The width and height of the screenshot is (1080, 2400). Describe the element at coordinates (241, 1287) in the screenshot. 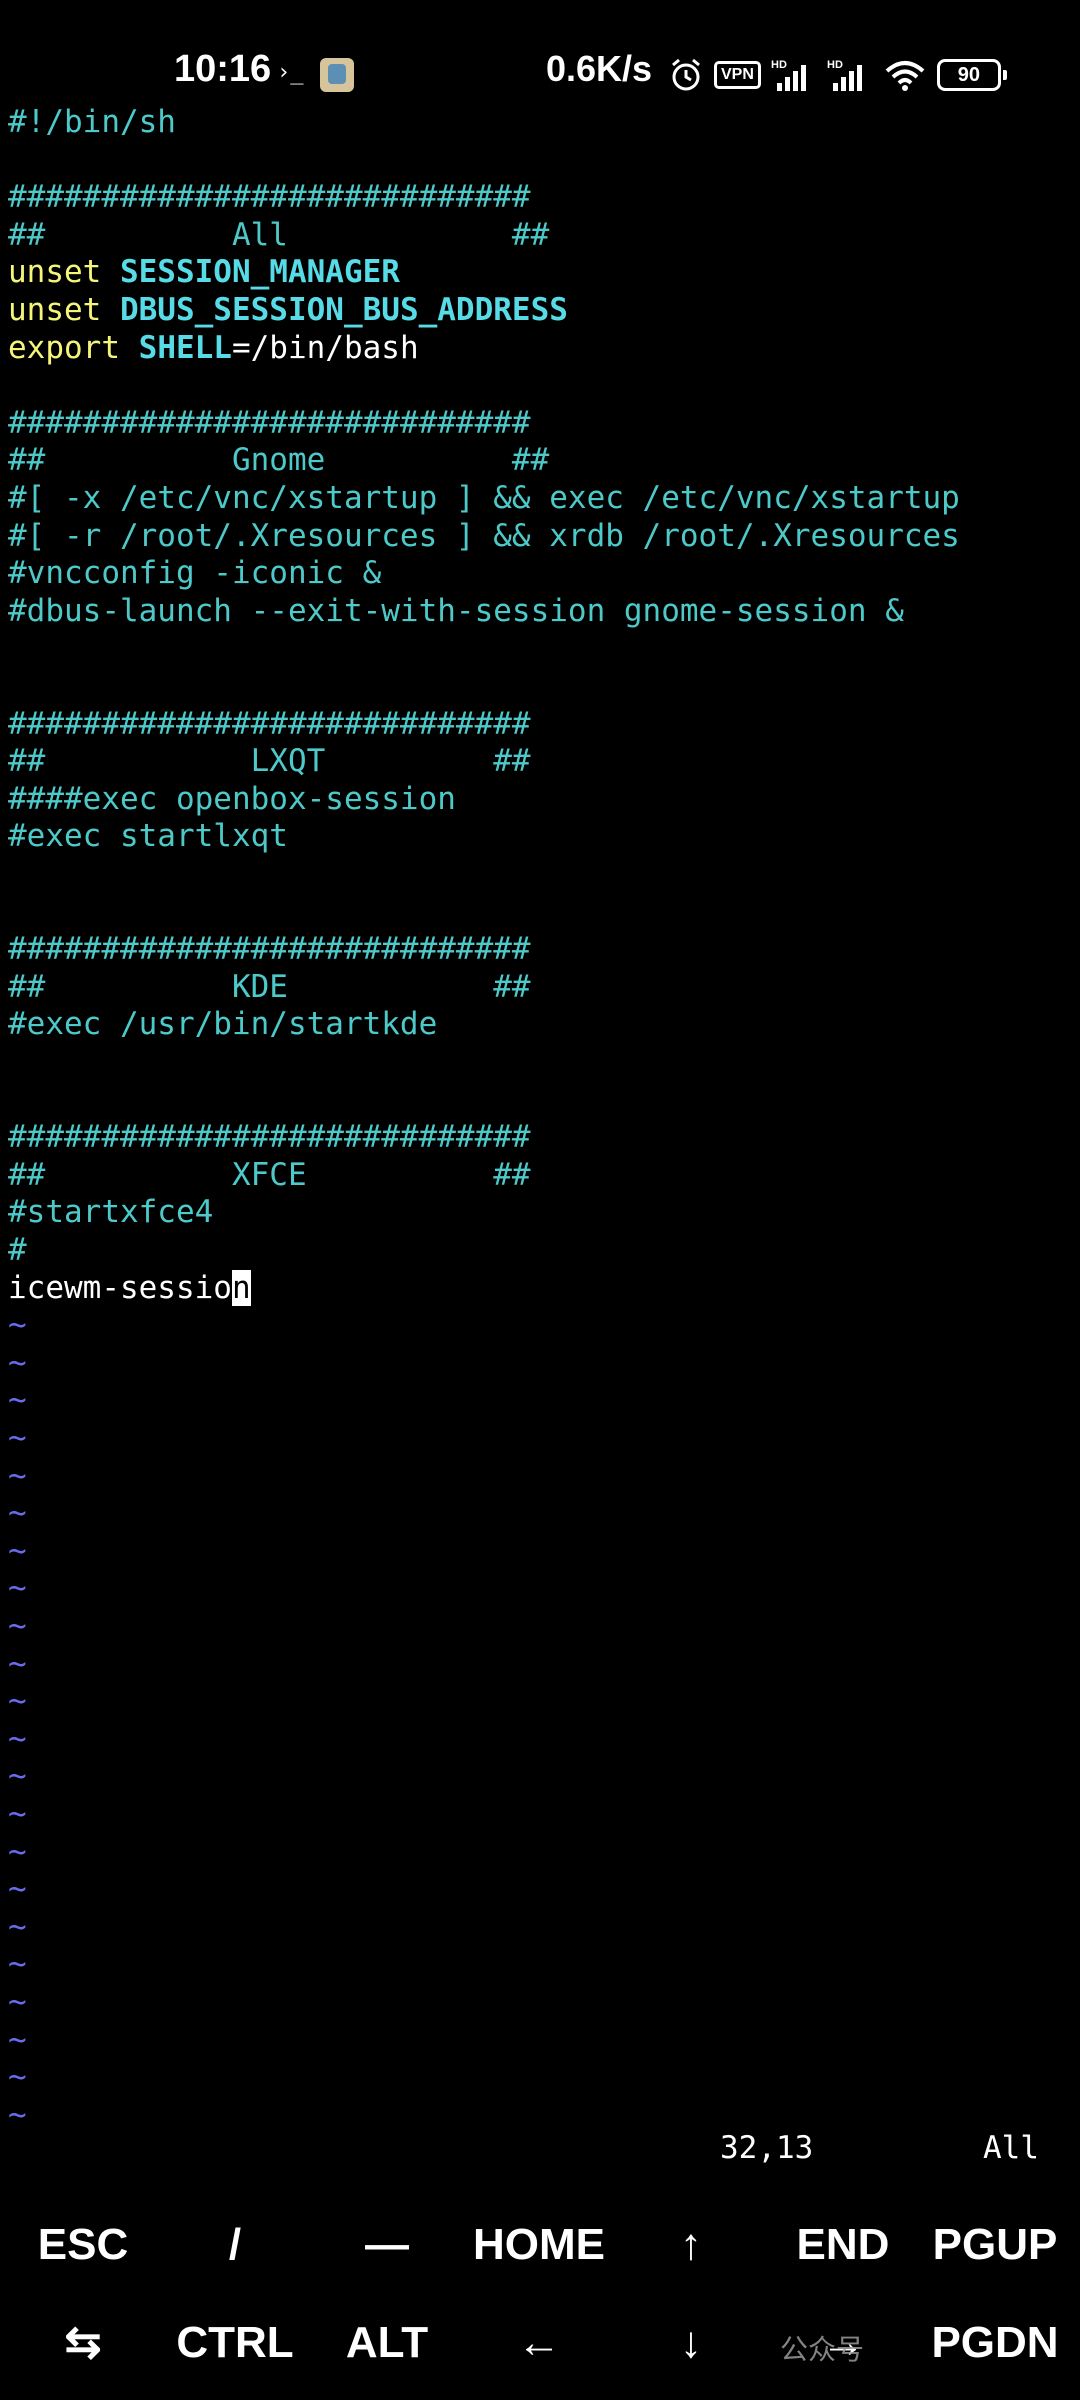

I see `text-cursor: n` at that location.